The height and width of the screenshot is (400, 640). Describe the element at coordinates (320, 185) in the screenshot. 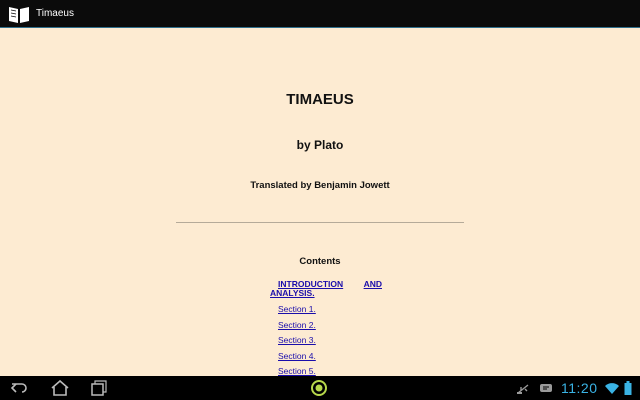

I see `book-translator: Translated by Benjamin Jowett` at that location.